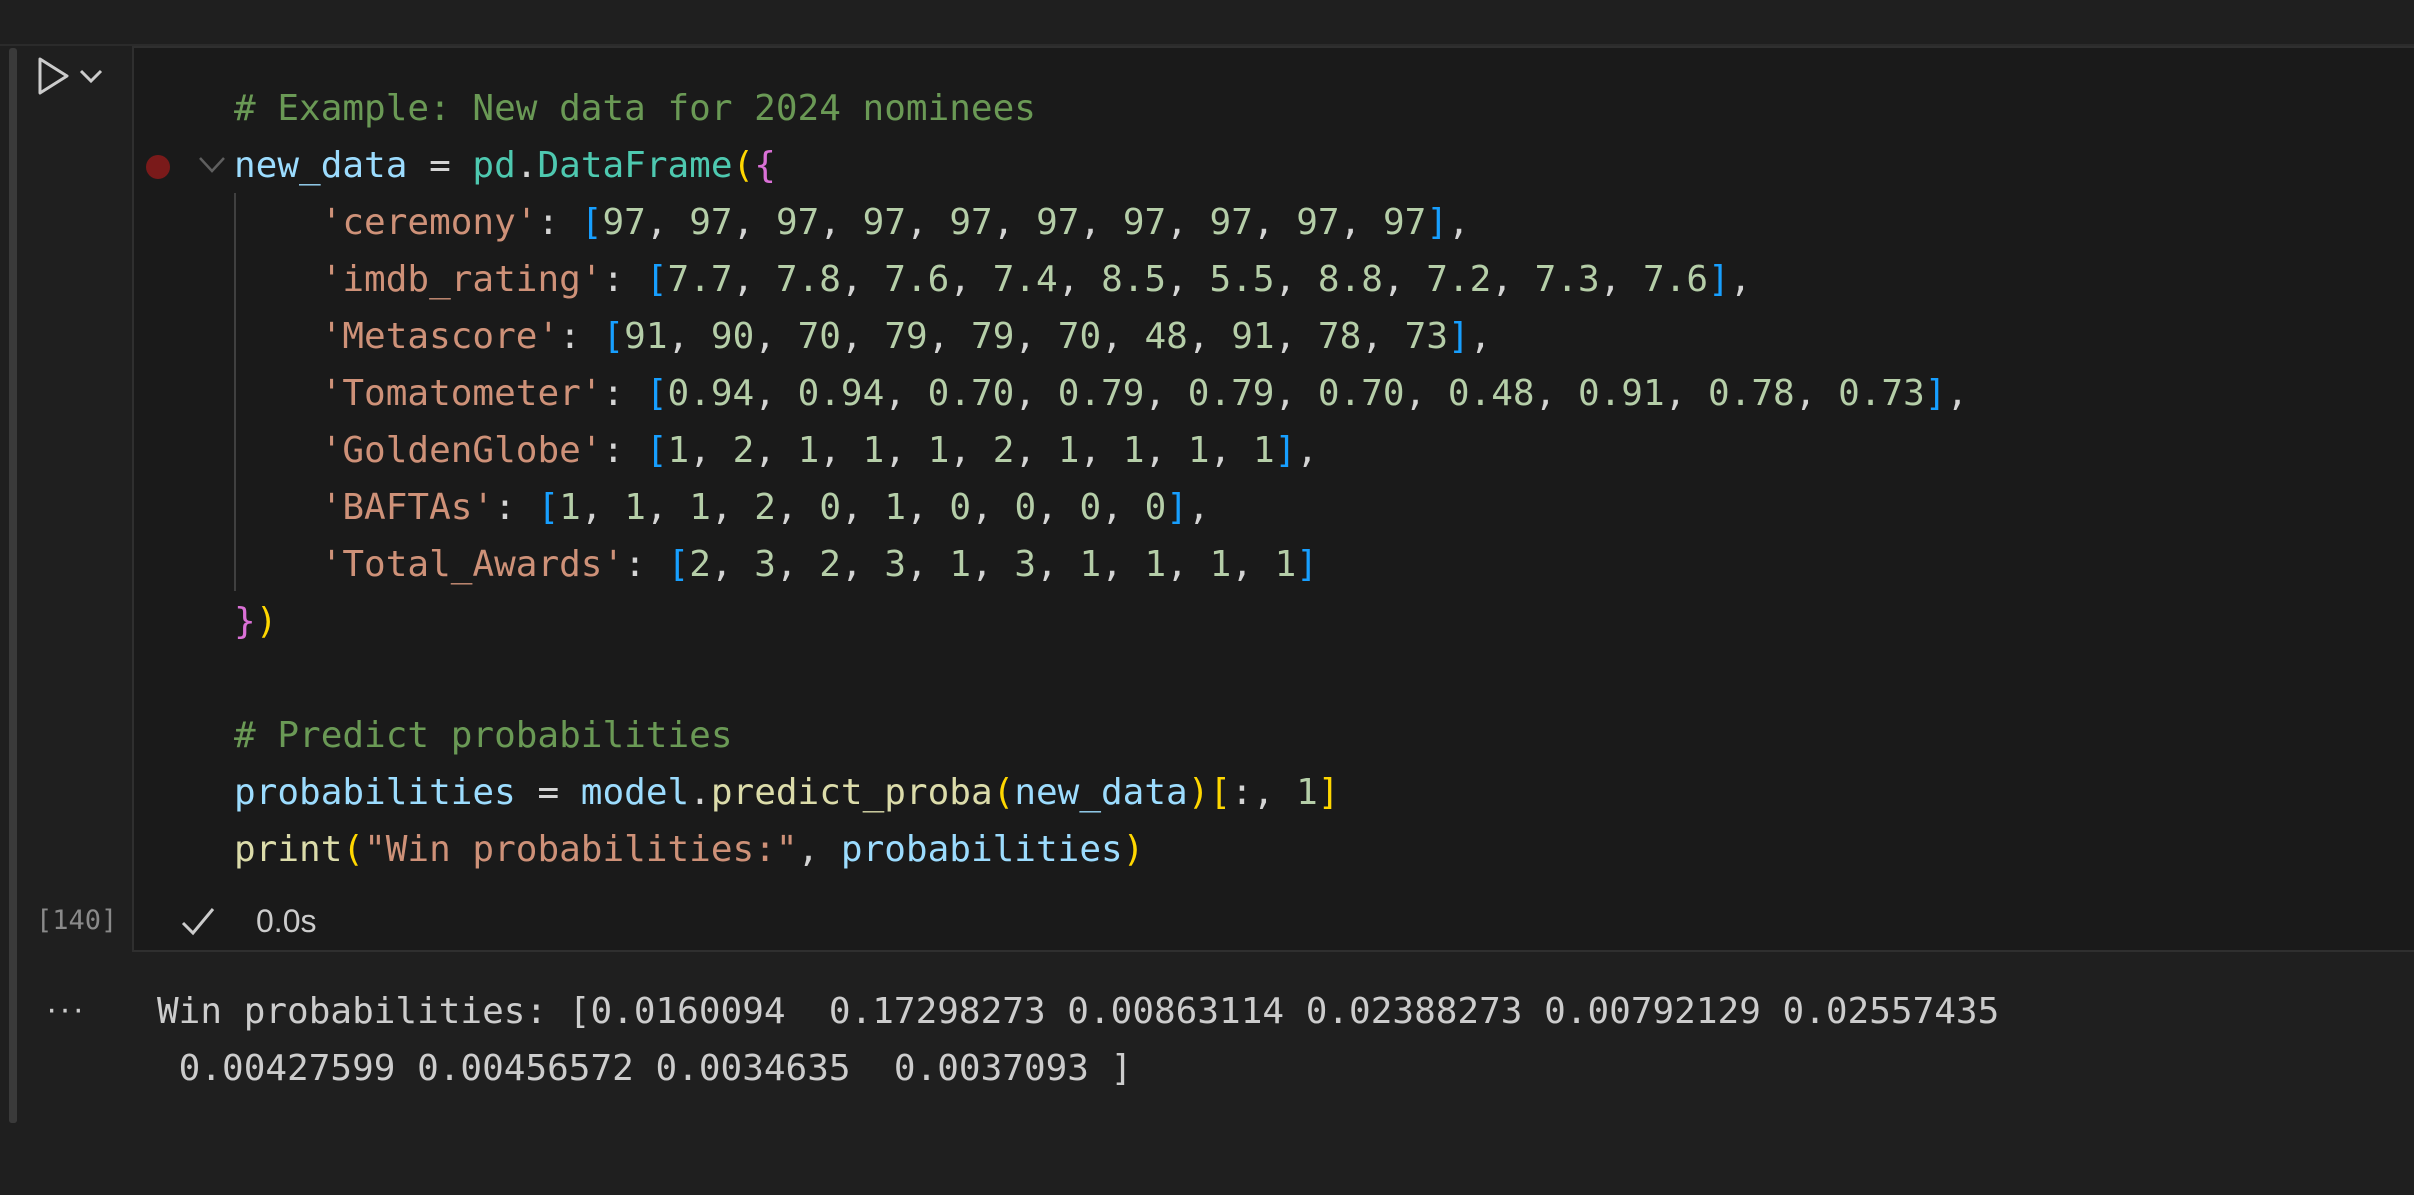  What do you see at coordinates (1459, 279) in the screenshot?
I see `code-token: 7.2` at bounding box center [1459, 279].